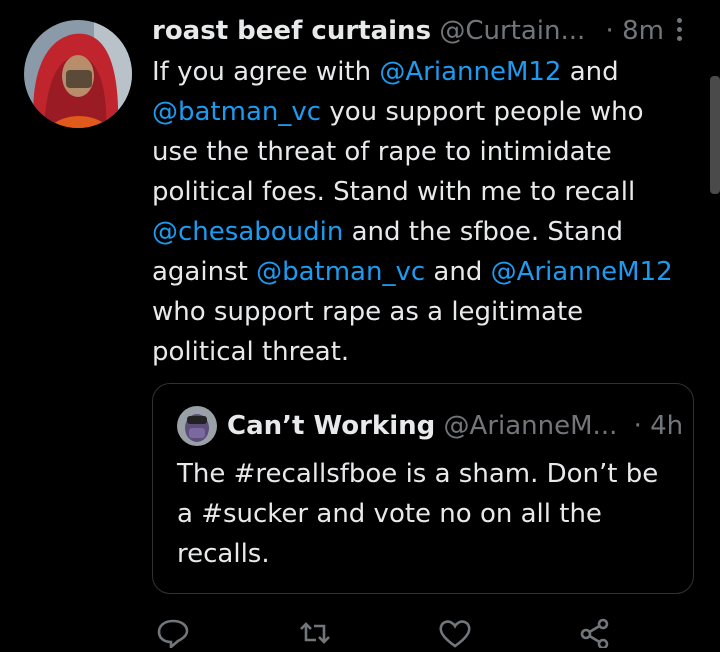 The width and height of the screenshot is (720, 652). I want to click on quoted-tweet-header: Can’t Working @ArianneM... · 4h, so click(457, 426).